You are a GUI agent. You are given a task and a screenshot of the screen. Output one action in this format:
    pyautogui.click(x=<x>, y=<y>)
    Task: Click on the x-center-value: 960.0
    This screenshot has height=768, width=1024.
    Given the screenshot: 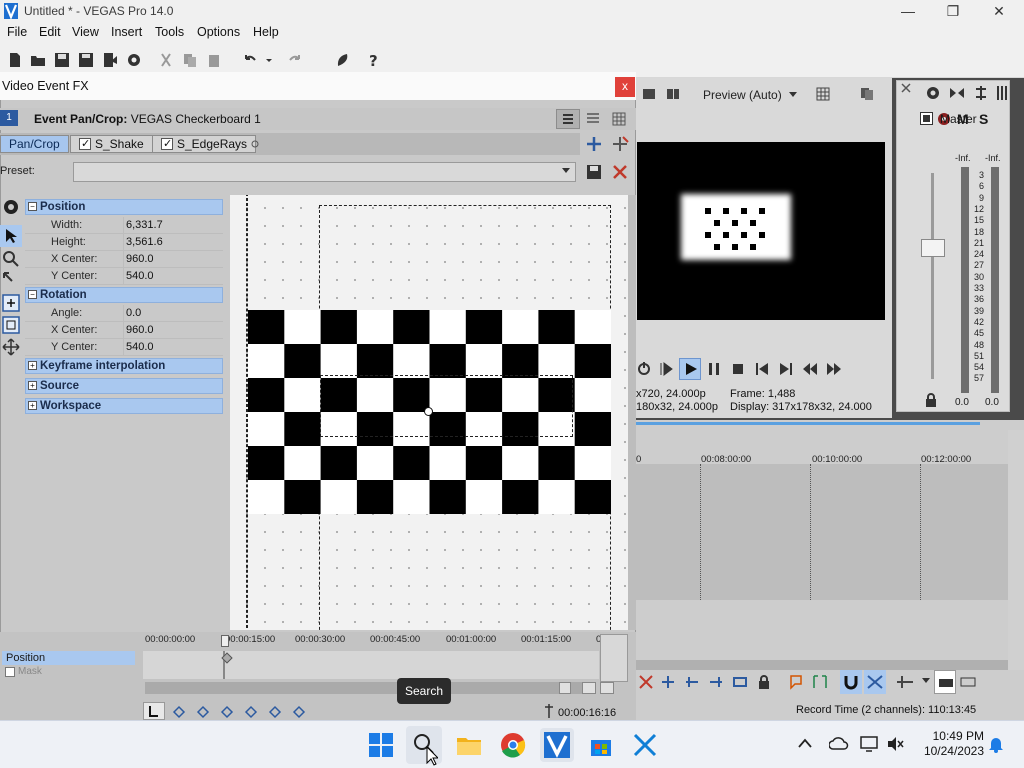 What is the action you would take?
    pyautogui.click(x=173, y=259)
    